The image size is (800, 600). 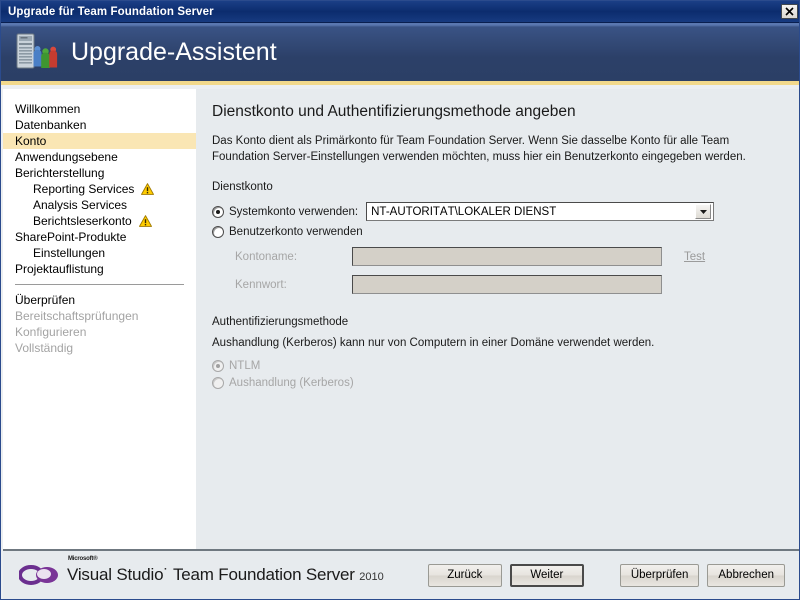 What do you see at coordinates (546, 575) in the screenshot?
I see `next-button: Weiter` at bounding box center [546, 575].